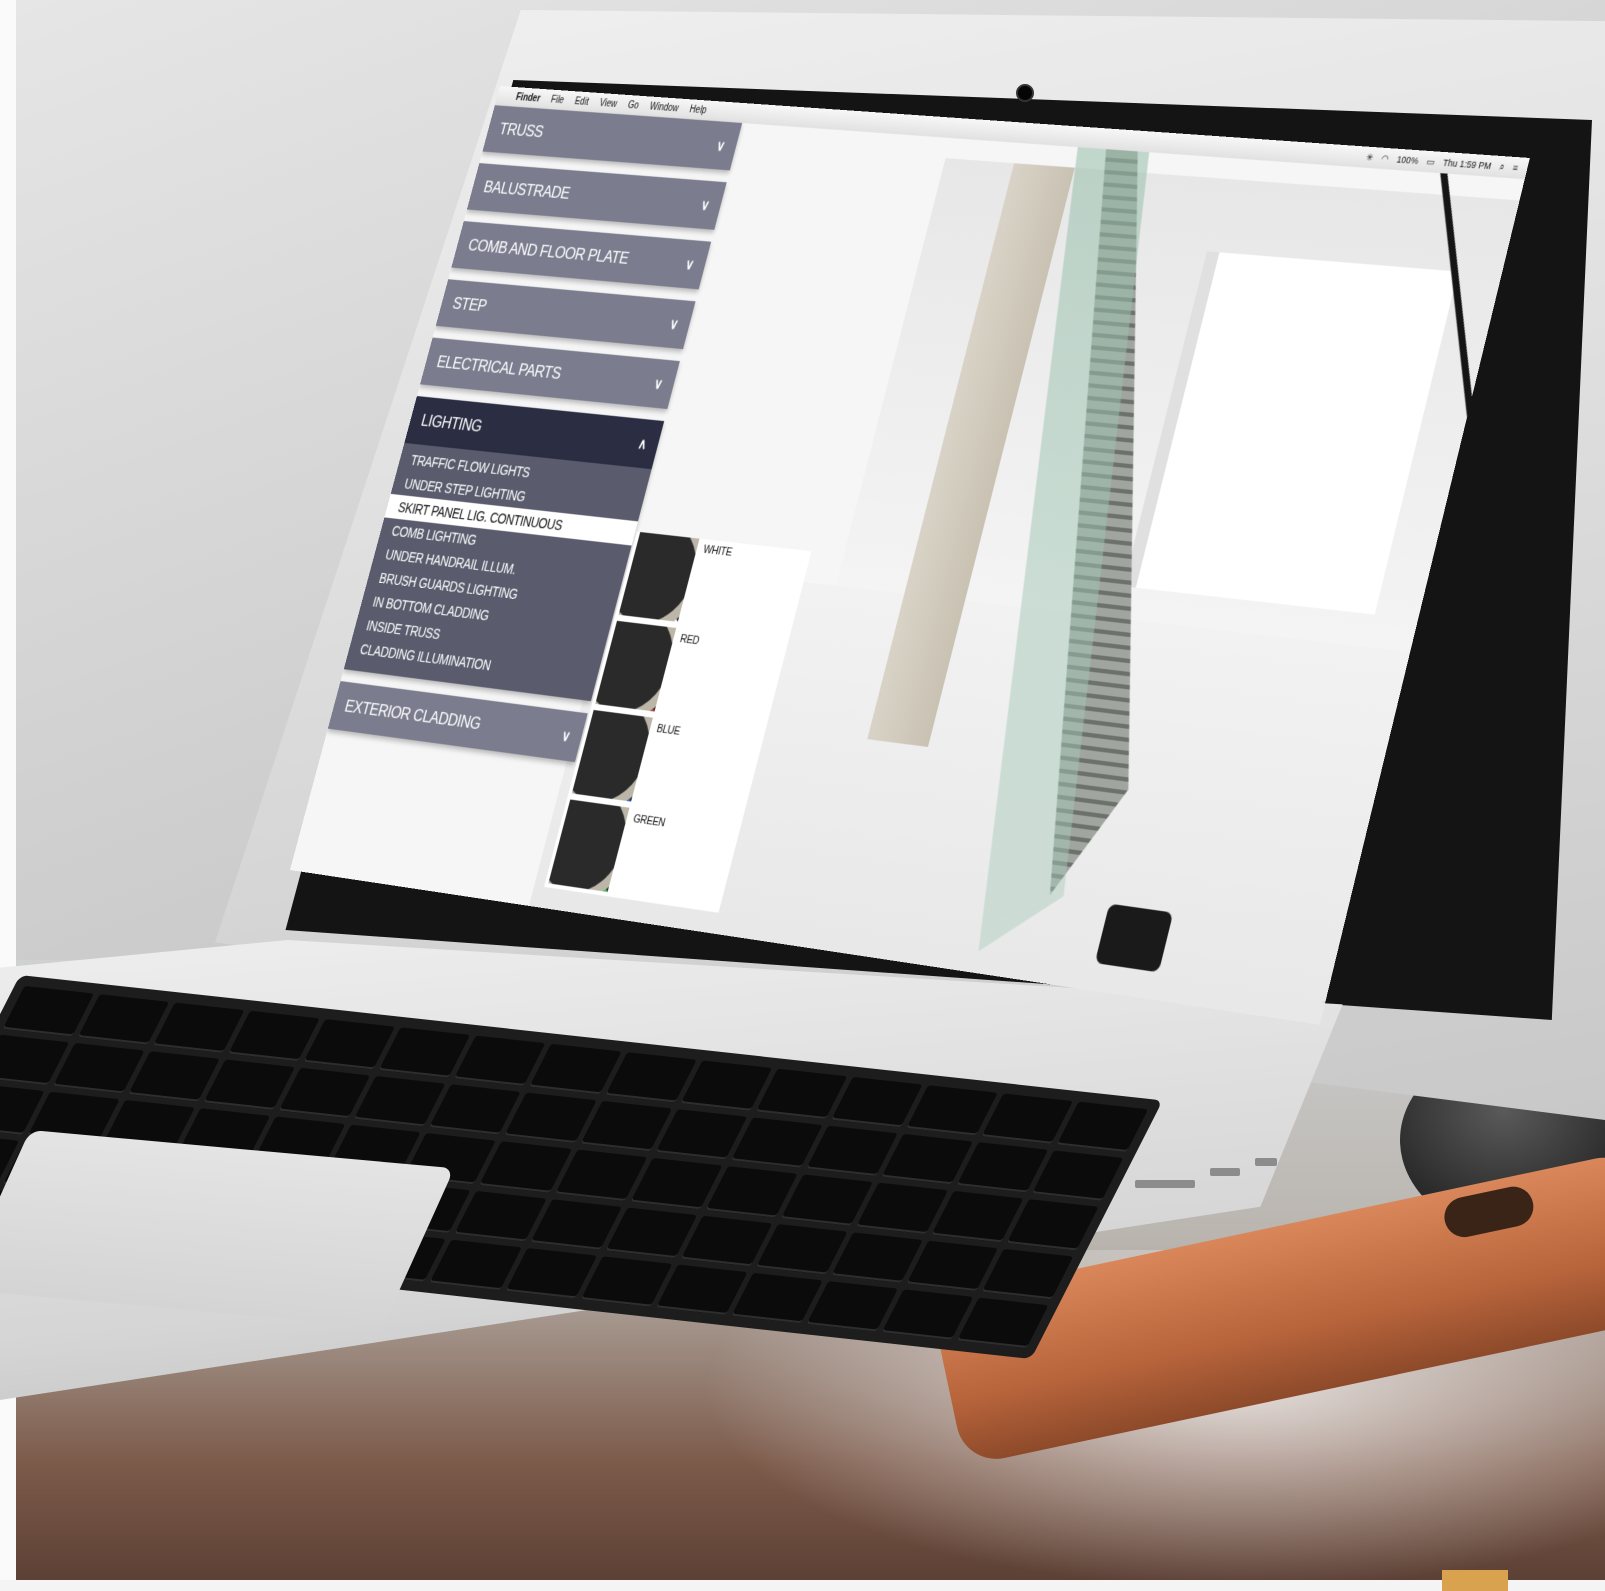 The height and width of the screenshot is (1591, 1605). I want to click on battery-icon: ▭, so click(1430, 162).